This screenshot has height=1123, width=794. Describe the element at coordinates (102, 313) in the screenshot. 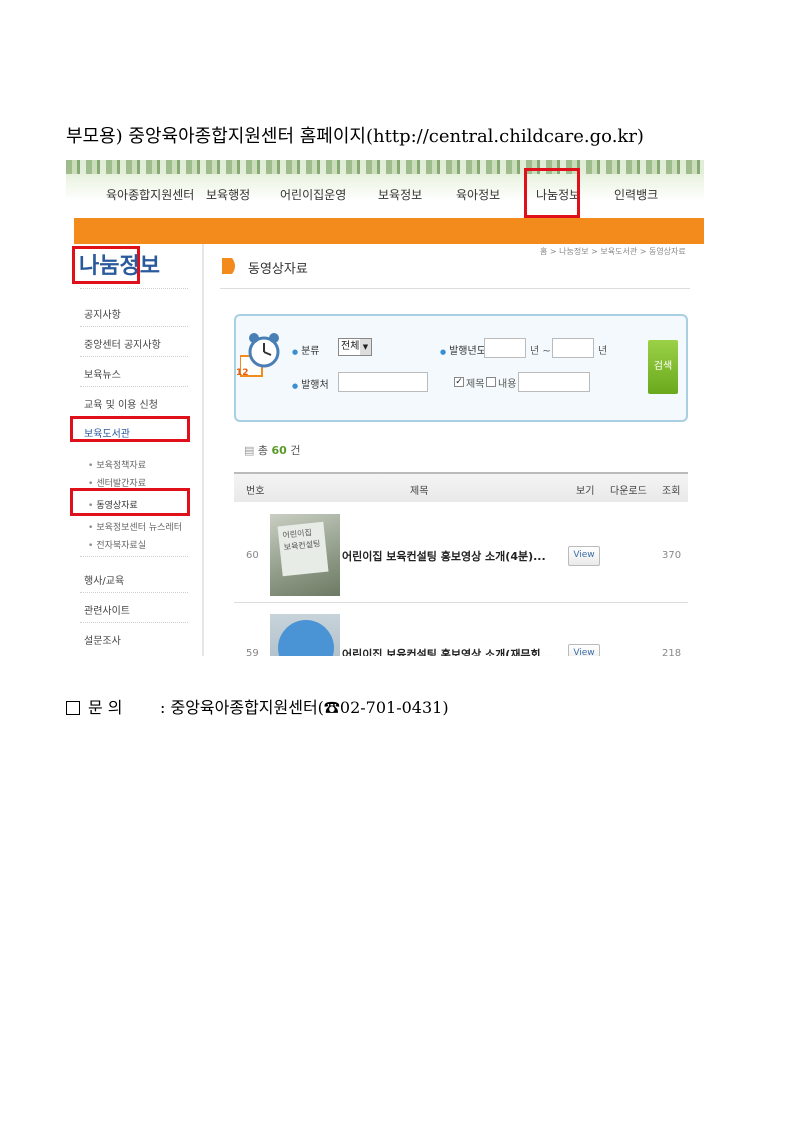

I see `sidebar-item-notice: 공지사항` at that location.